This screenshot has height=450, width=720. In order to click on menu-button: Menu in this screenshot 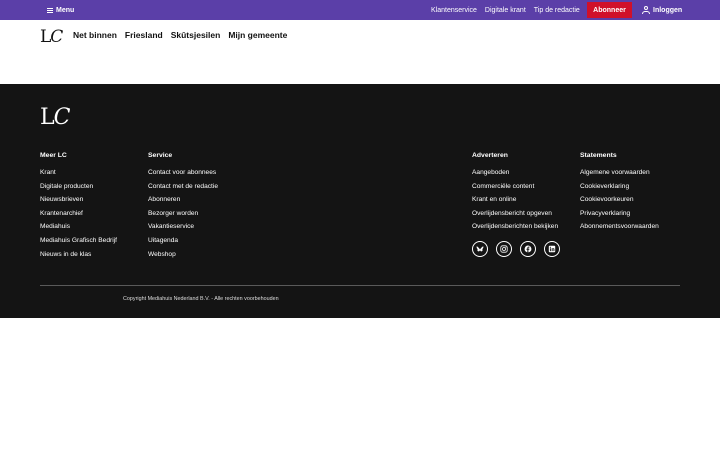, I will do `click(60, 10)`.